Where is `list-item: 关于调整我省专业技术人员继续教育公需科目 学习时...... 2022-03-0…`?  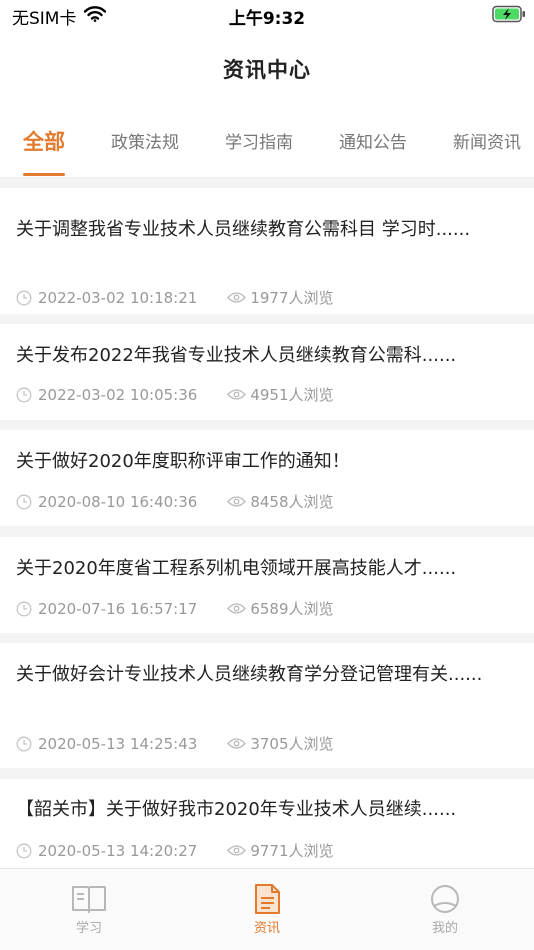
list-item: 关于调整我省专业技术人员继续教育公需科目 学习时...... 2022-03-0… is located at coordinates (267, 251).